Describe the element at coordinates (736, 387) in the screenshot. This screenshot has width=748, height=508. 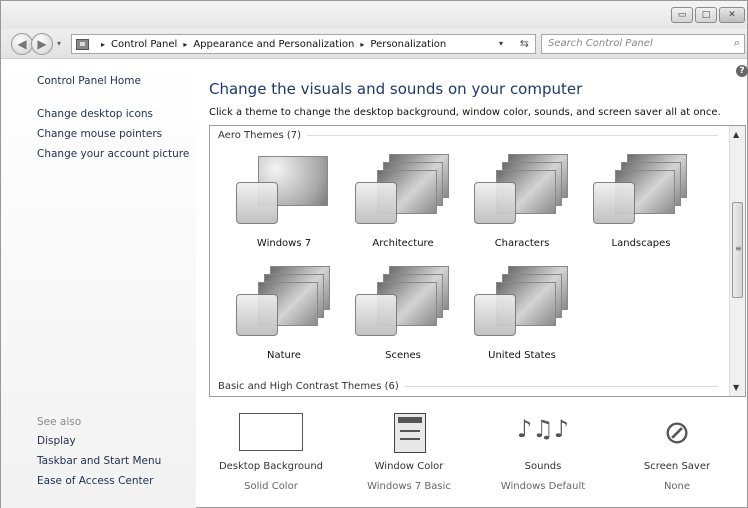
I see `scroll-down-icon: ▼` at that location.